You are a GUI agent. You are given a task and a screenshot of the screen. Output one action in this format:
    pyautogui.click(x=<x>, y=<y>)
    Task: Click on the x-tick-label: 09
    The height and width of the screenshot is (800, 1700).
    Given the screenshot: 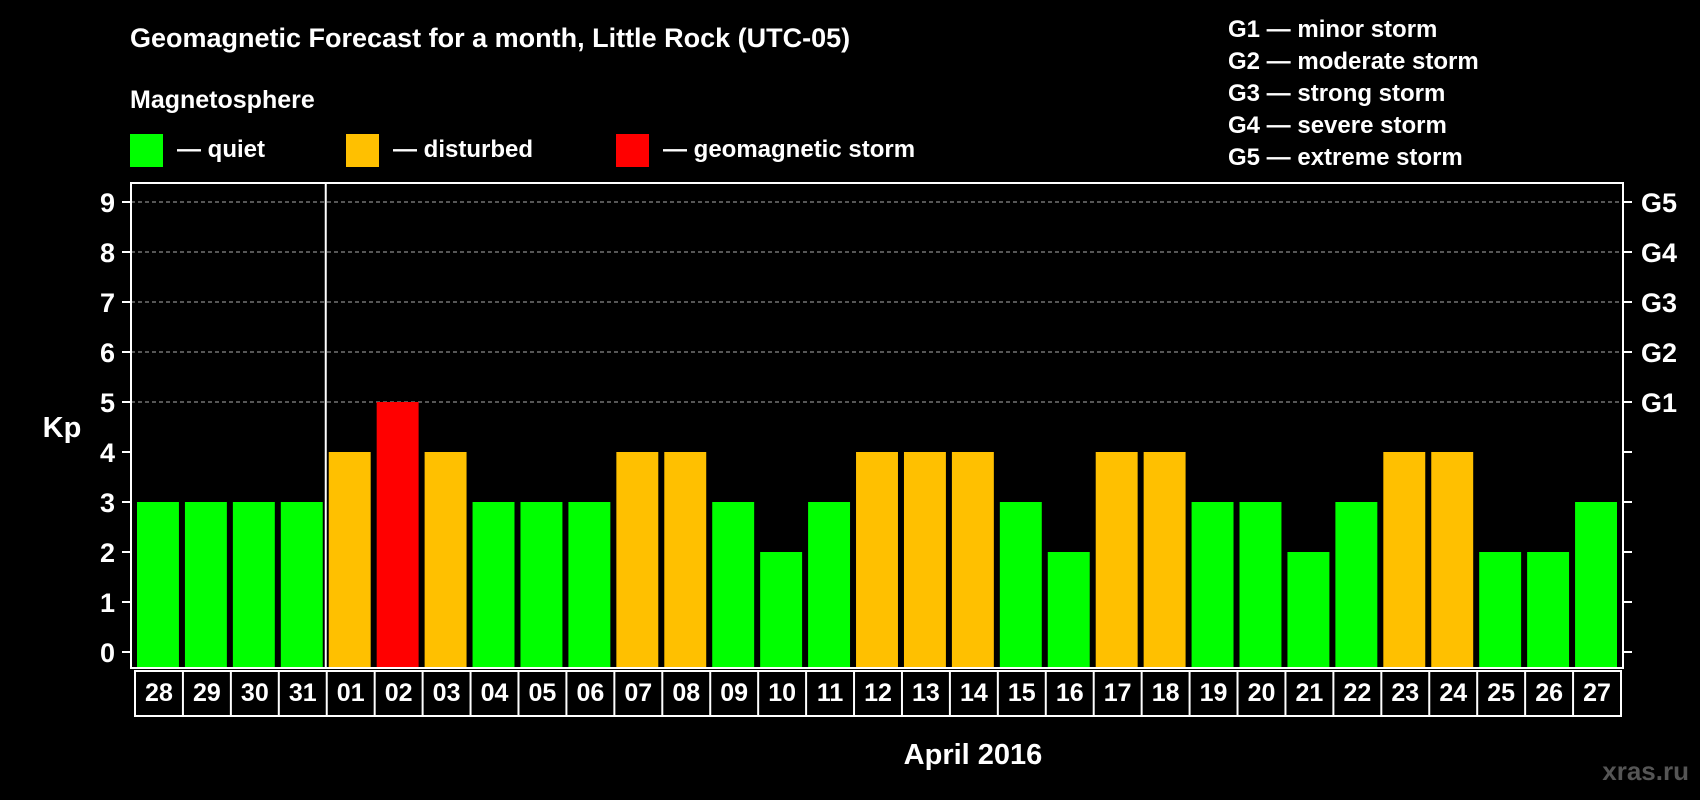 What is the action you would take?
    pyautogui.click(x=734, y=693)
    